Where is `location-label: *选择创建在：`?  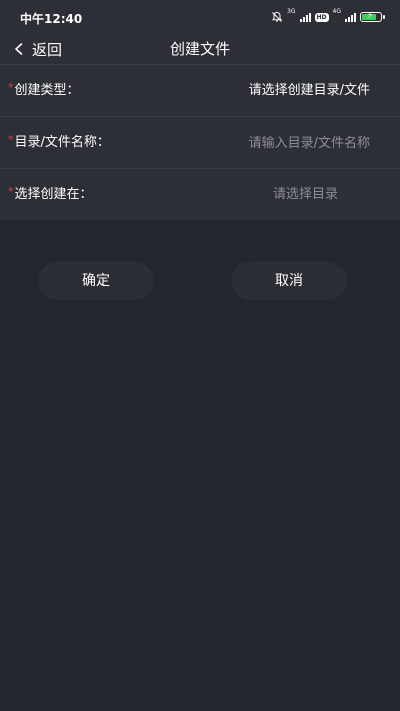
location-label: *选择创建在： is located at coordinates (50, 195).